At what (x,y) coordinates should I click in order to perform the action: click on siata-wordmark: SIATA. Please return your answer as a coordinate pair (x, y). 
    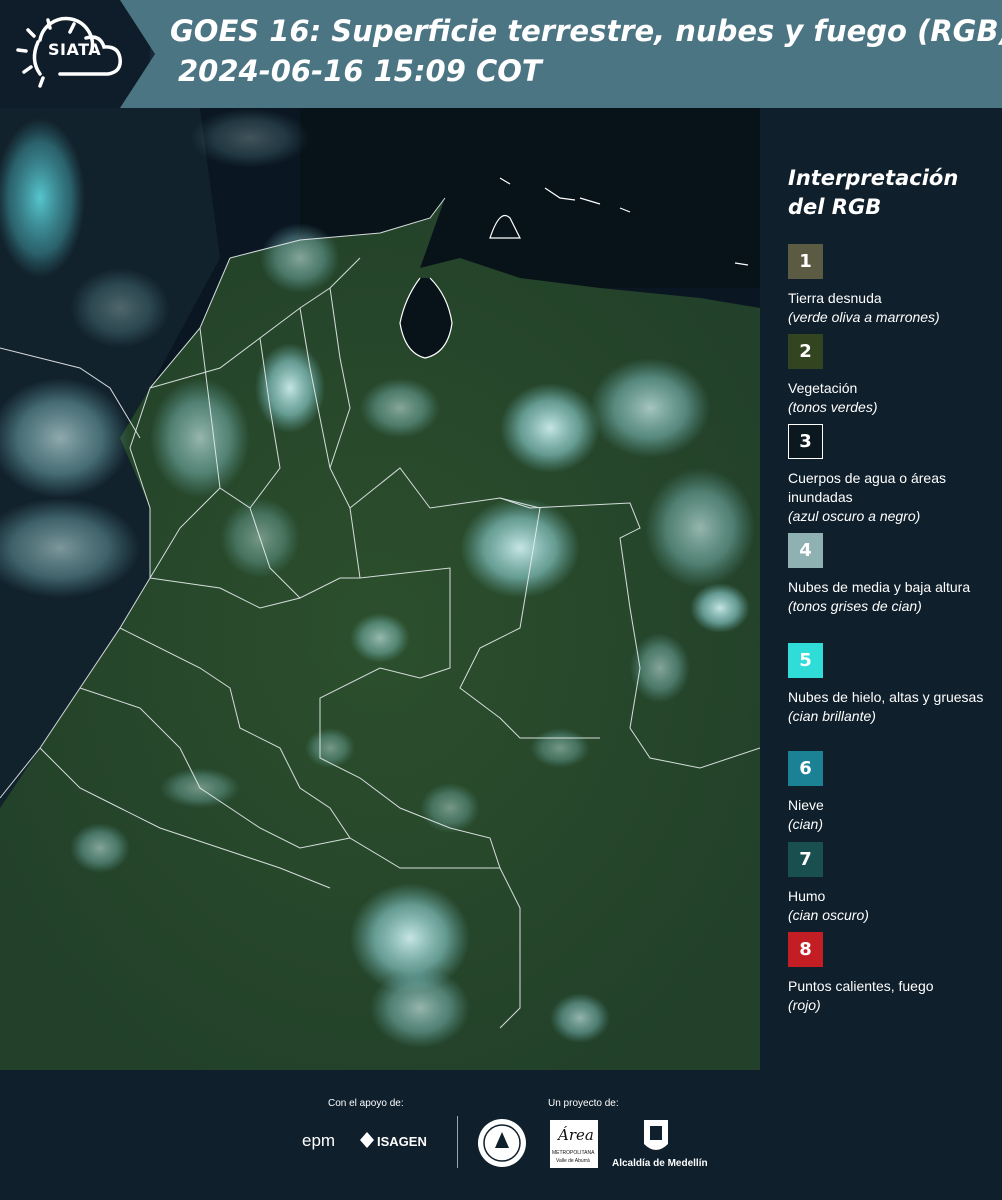
    Looking at the image, I should click on (75, 49).